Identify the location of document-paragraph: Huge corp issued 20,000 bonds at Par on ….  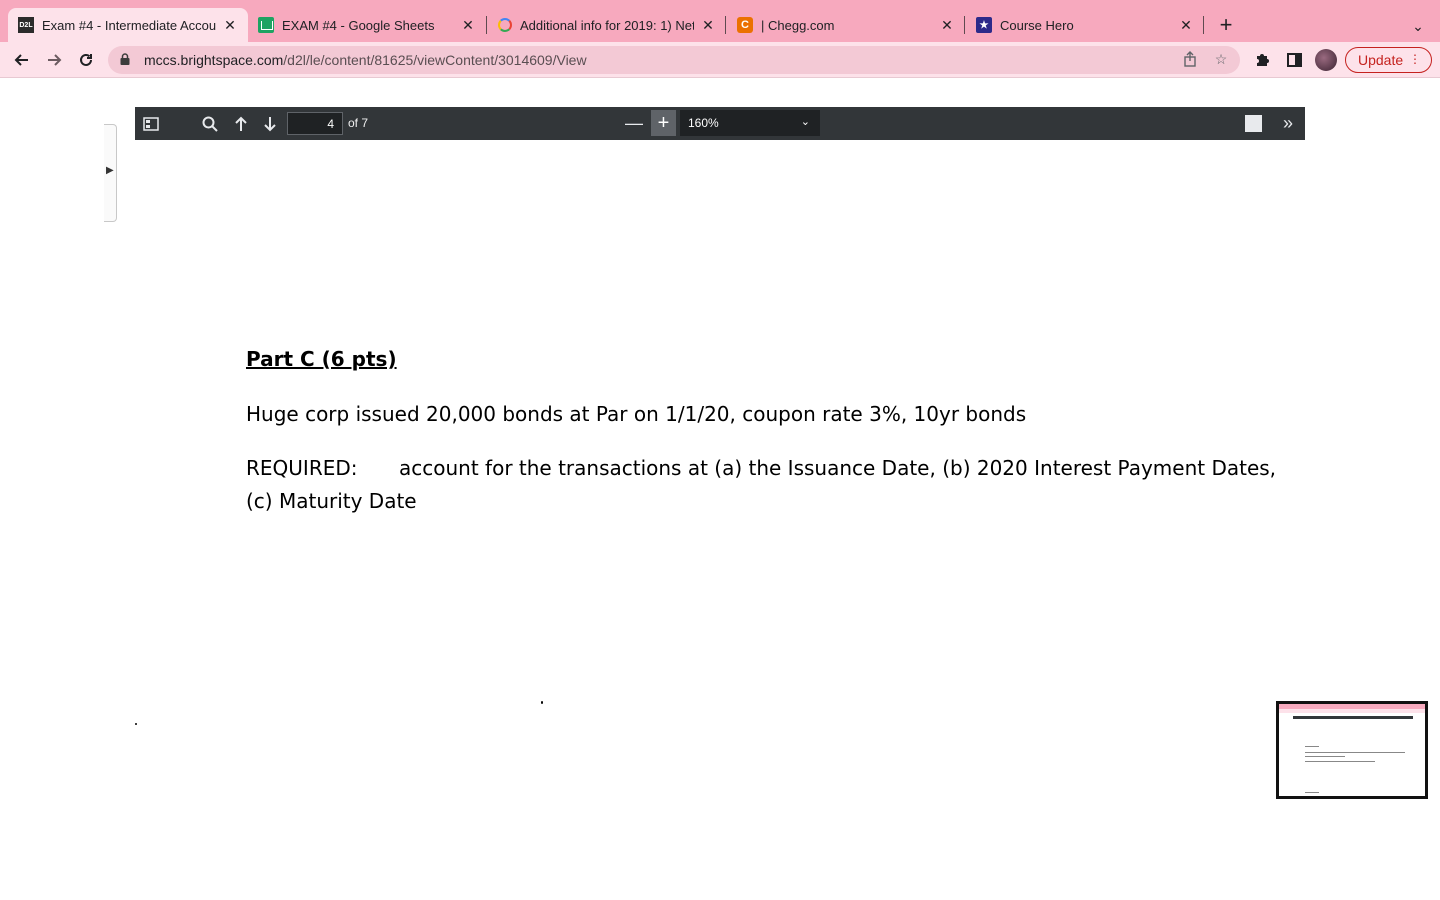
(636, 414).